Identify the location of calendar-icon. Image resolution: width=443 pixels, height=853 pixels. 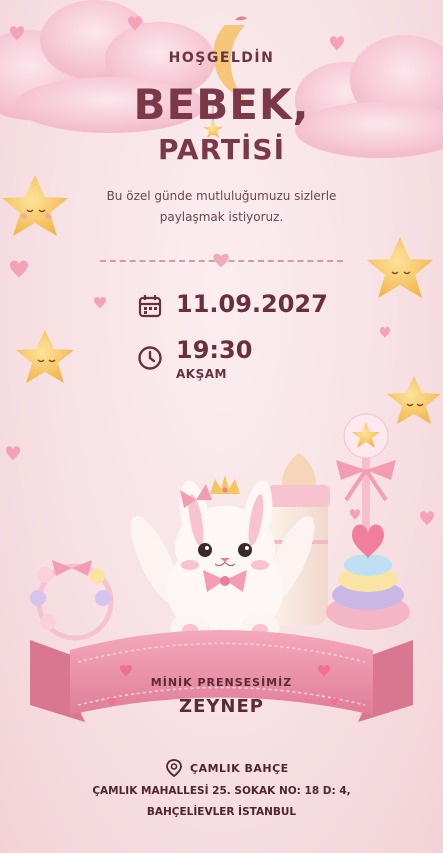
(150, 306).